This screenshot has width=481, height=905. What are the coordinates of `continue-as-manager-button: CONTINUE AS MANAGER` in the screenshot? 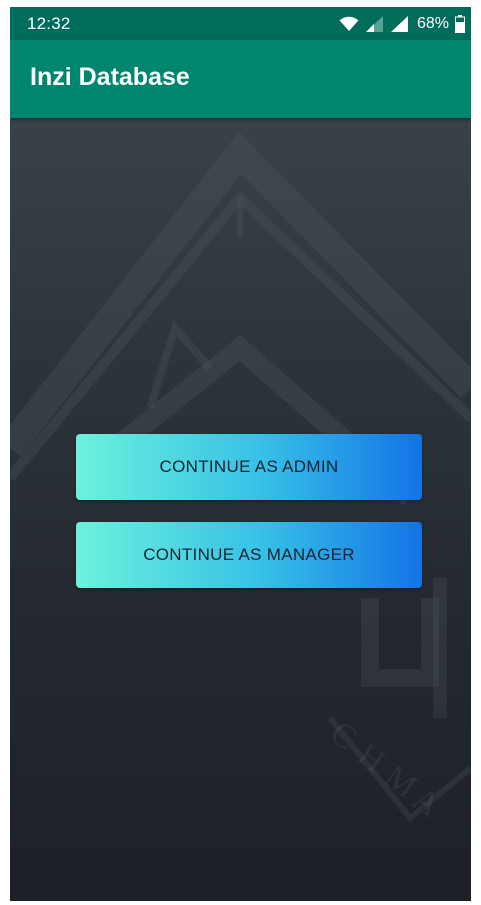 It's located at (249, 555).